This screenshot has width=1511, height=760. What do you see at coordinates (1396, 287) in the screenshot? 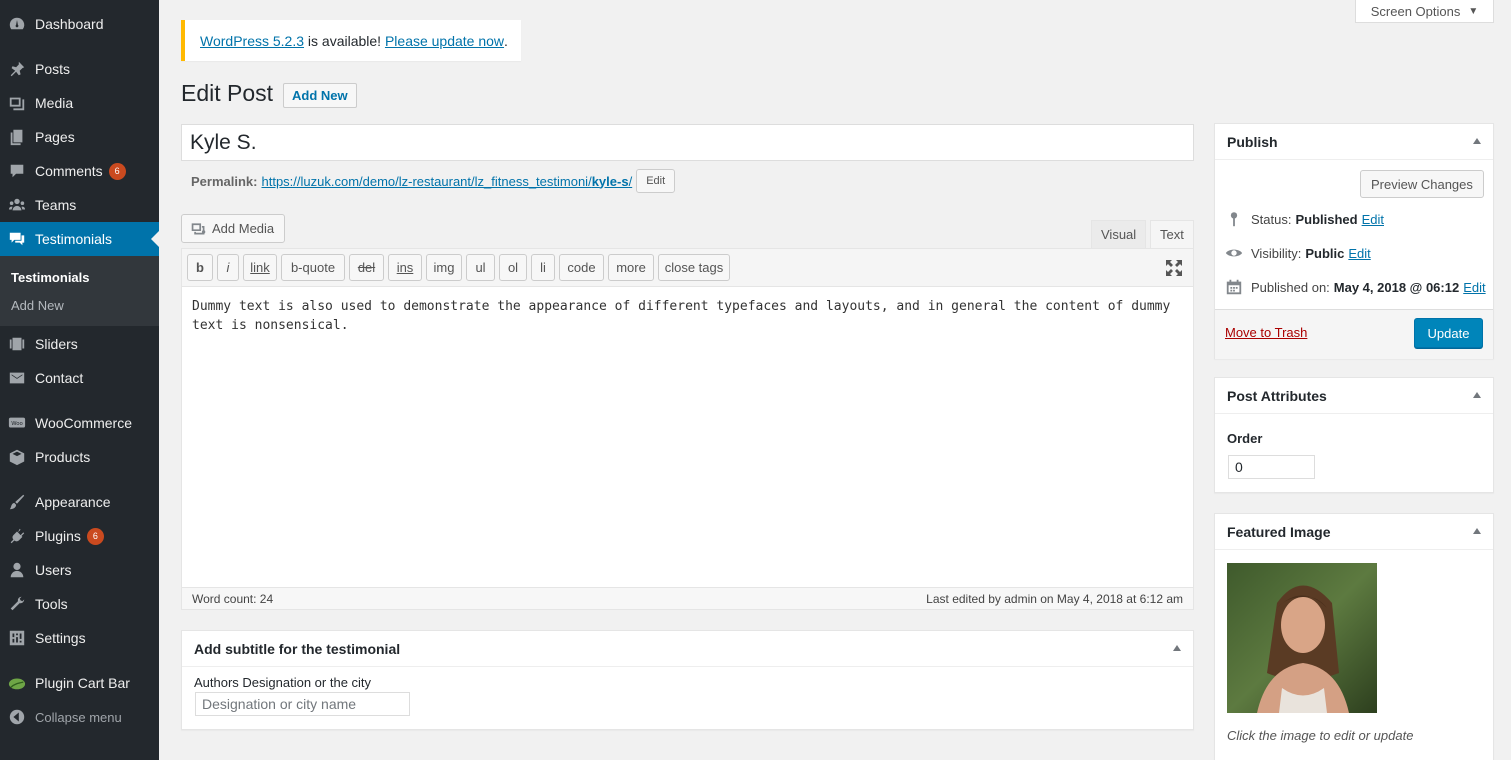
I see `published-value: May 4, 2018 @ 06:12` at bounding box center [1396, 287].